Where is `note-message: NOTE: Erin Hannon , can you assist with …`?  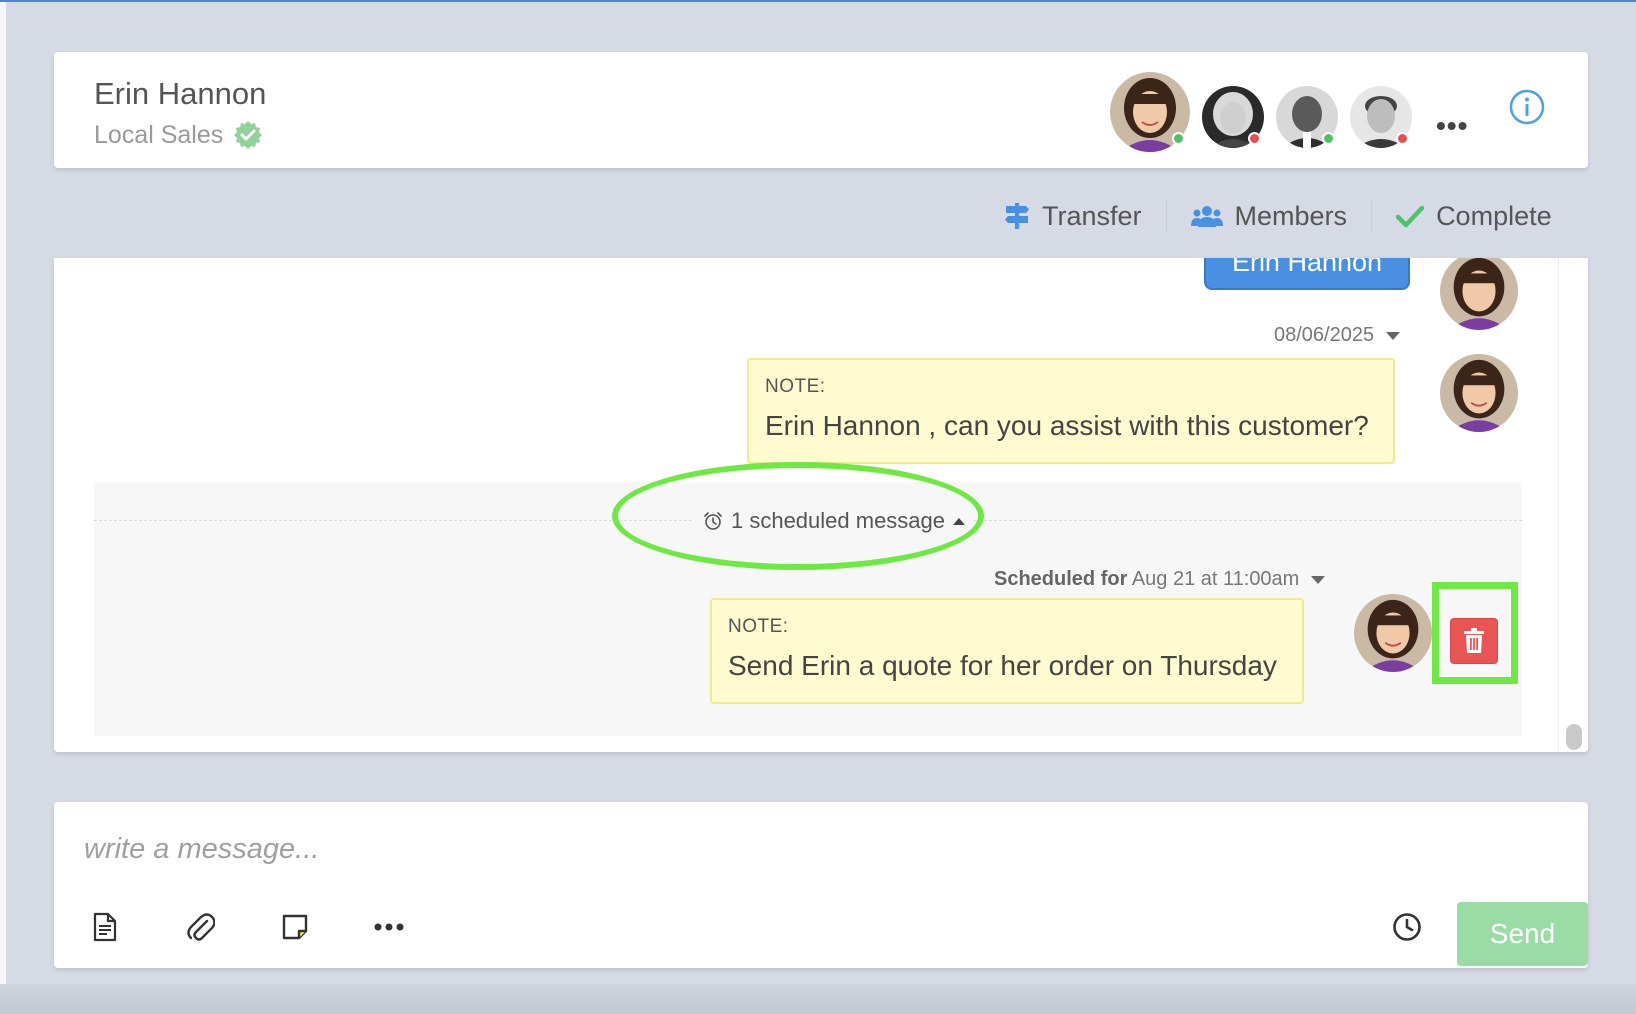
note-message: NOTE: Erin Hannon , can you assist with … is located at coordinates (1071, 411).